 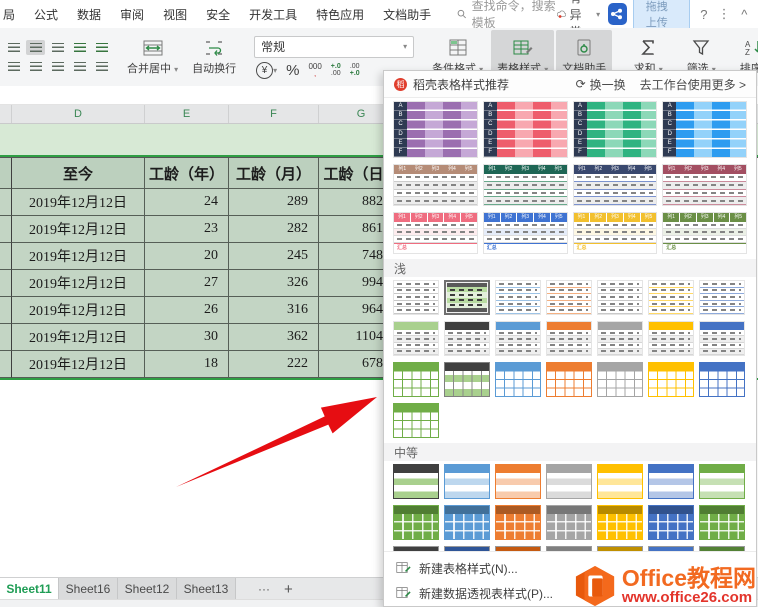 I want to click on decrease-indent-button, so click(x=79, y=47).